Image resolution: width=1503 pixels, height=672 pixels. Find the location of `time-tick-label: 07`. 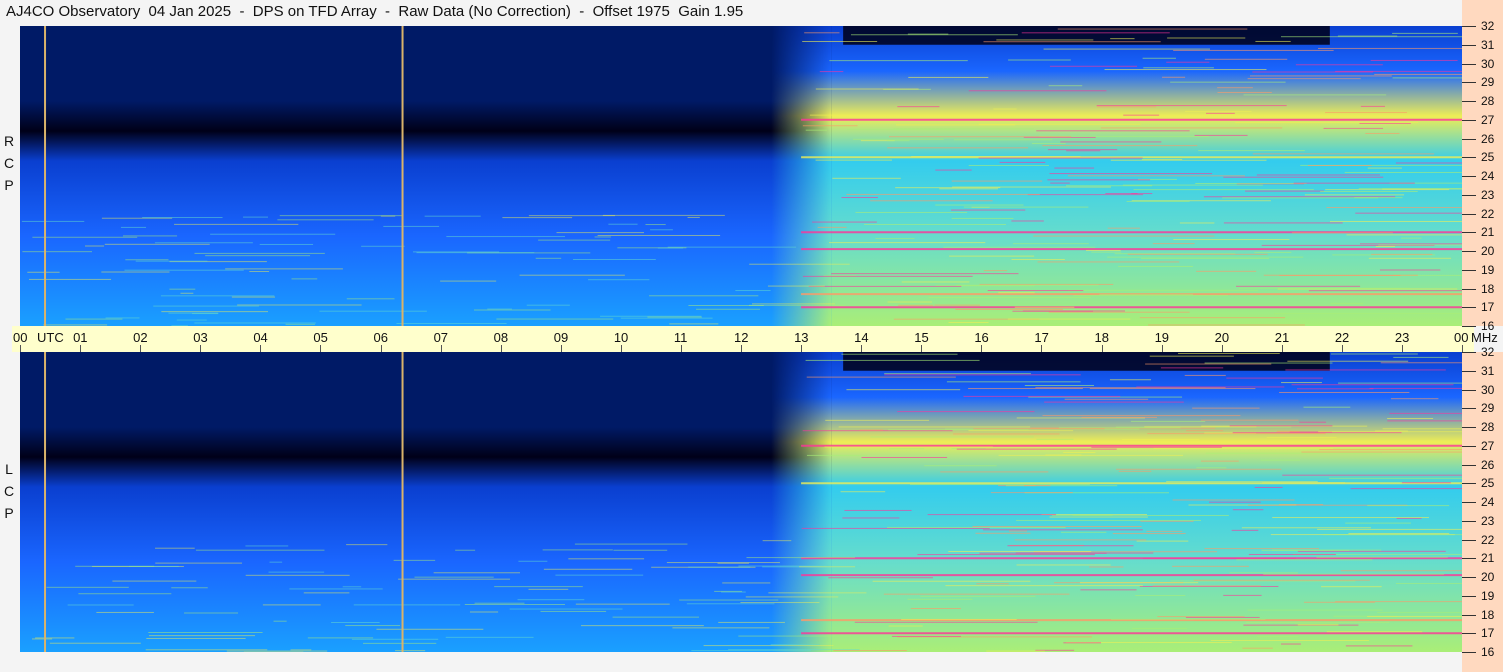

time-tick-label: 07 is located at coordinates (441, 337).